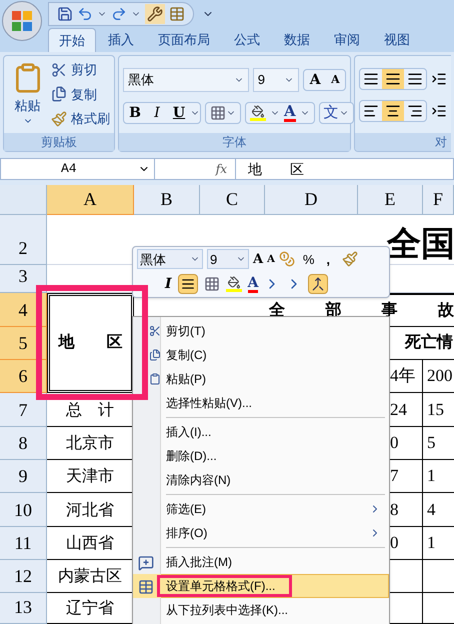 The width and height of the screenshot is (454, 624). Describe the element at coordinates (420, 244) in the screenshot. I see `sheet-title: 全国` at that location.